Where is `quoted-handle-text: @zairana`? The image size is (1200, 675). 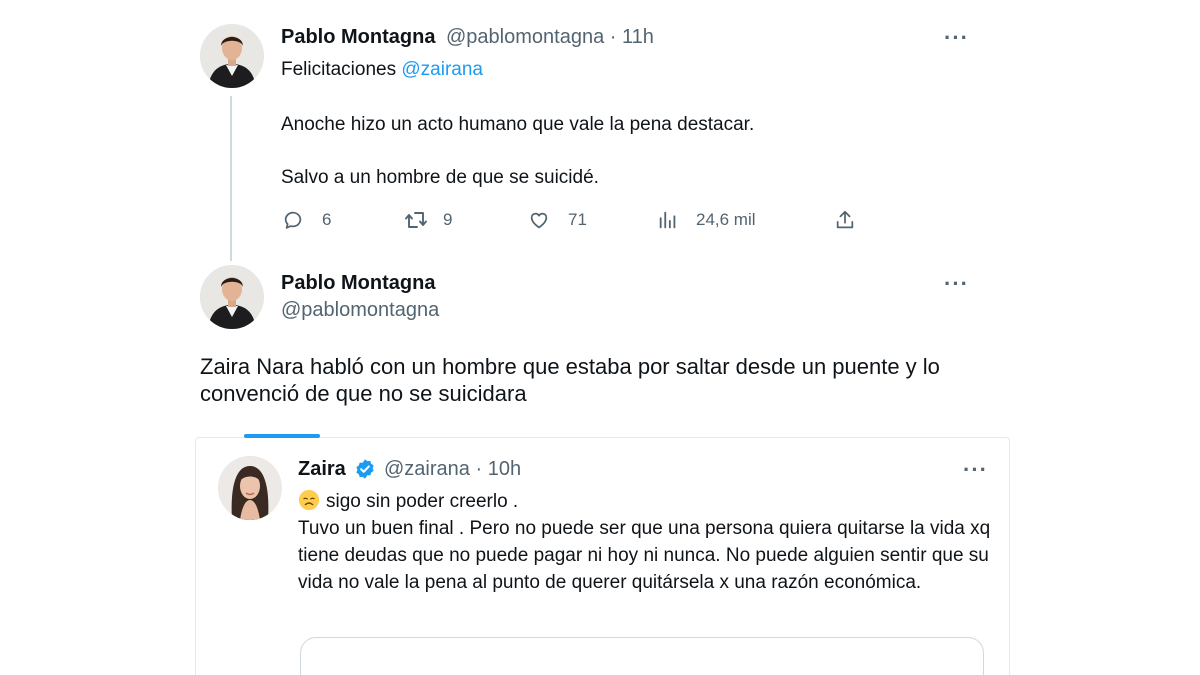
quoted-handle-text: @zairana is located at coordinates (427, 469).